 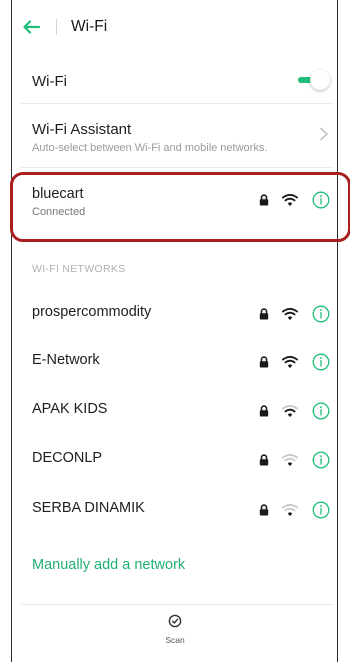 I want to click on back-arrow-icon, so click(x=31, y=27).